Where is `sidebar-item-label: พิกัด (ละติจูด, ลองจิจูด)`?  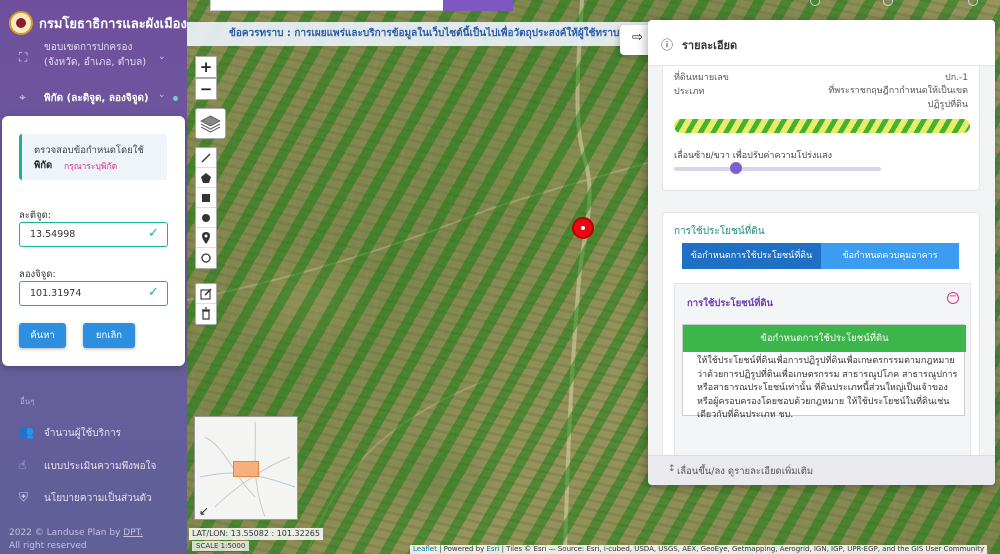
sidebar-item-label: พิกัด (ละติจูด, ลองจิจูด) is located at coordinates (96, 98).